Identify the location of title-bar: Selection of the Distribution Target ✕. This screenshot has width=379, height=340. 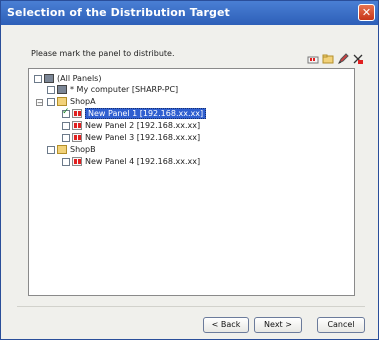
(189, 13).